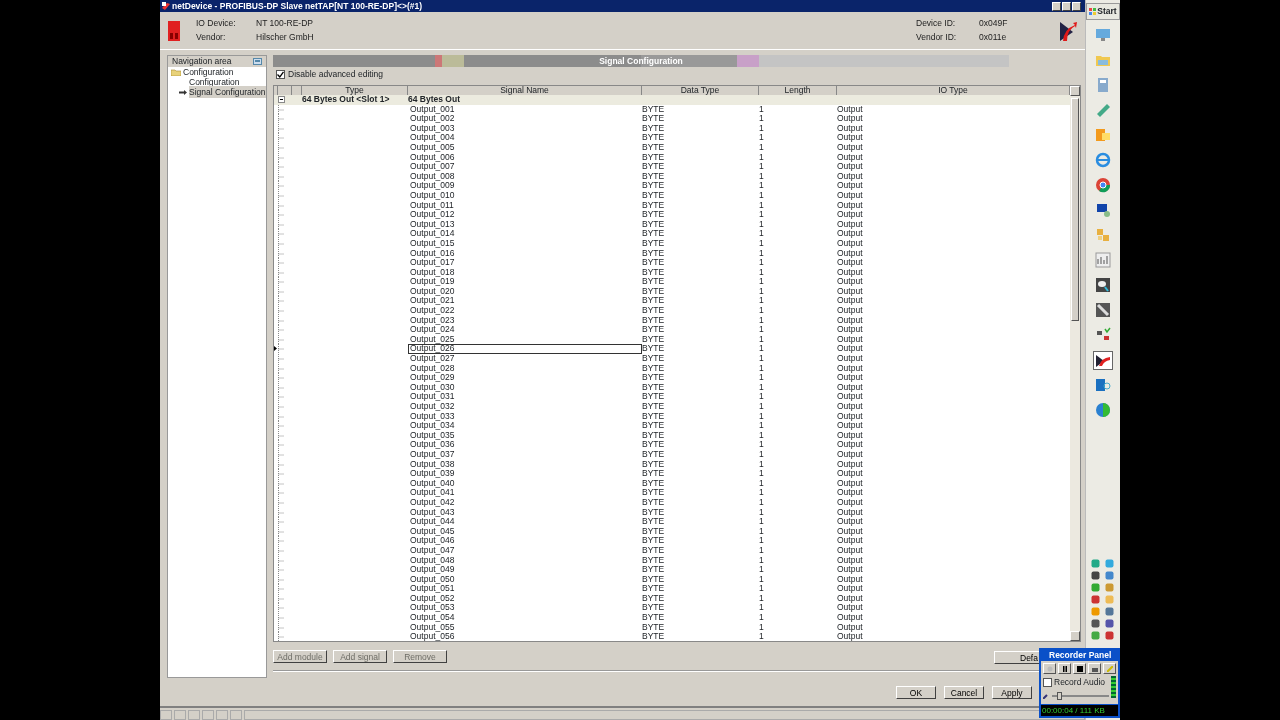 This screenshot has height=720, width=1280. What do you see at coordinates (525, 330) in the screenshot?
I see `signal-name-cell: Output_024` at bounding box center [525, 330].